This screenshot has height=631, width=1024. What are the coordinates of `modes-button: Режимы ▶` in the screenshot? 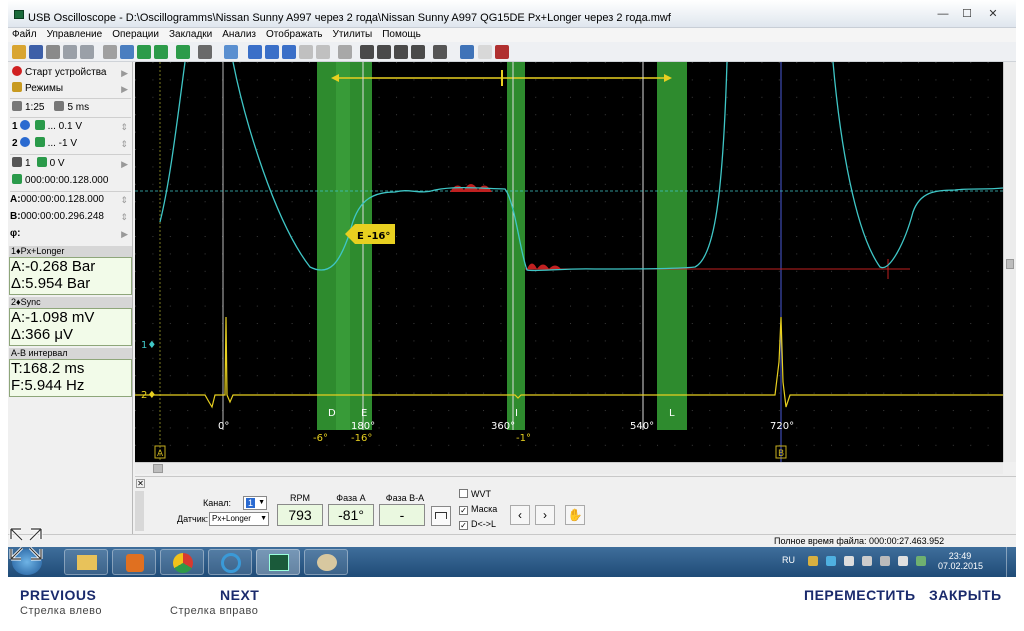 It's located at (70, 89).